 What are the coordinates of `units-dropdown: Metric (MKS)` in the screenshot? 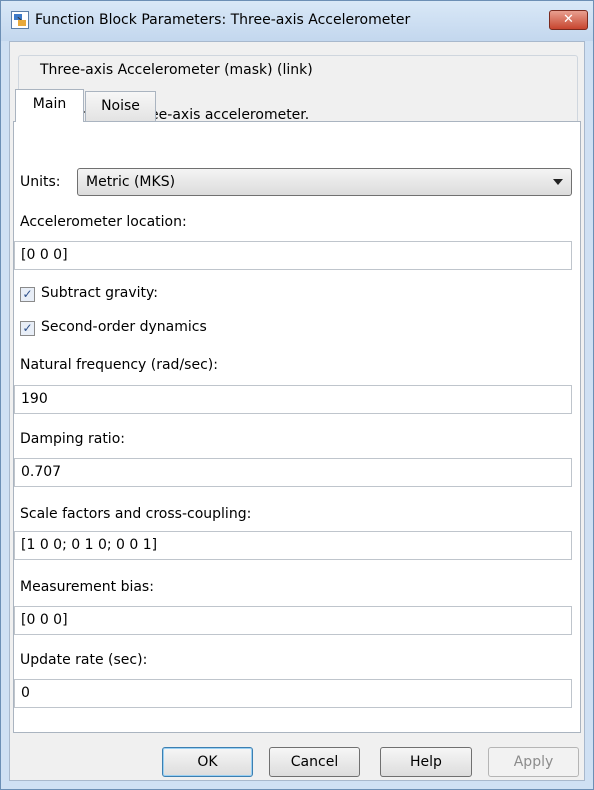 It's located at (324, 182).